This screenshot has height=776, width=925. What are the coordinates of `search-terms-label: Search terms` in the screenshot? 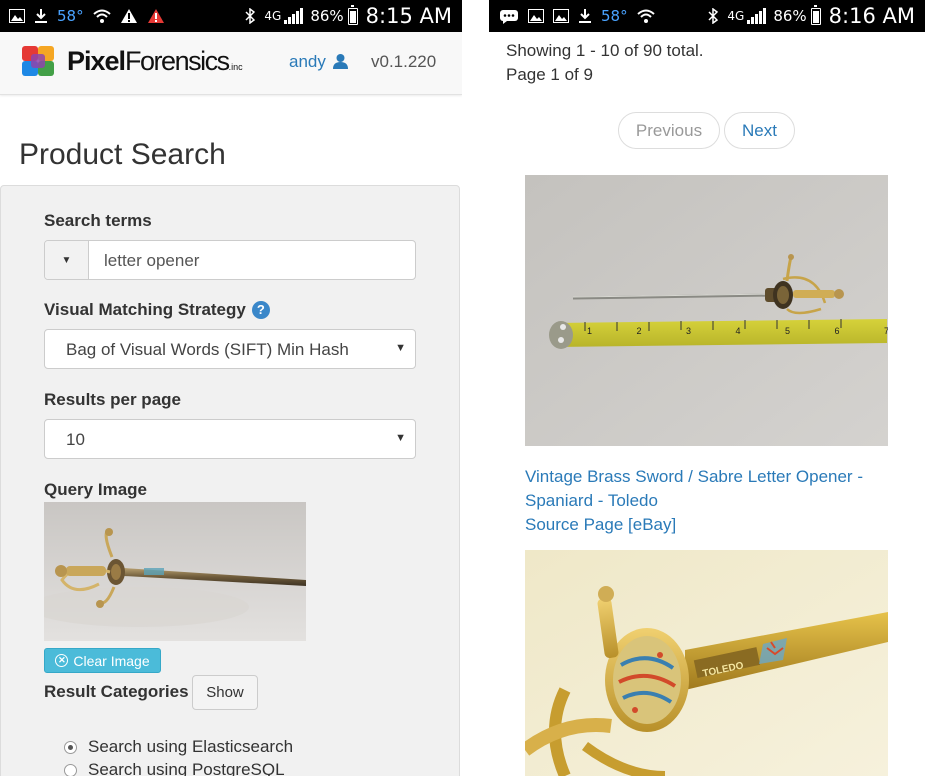 It's located at (98, 220).